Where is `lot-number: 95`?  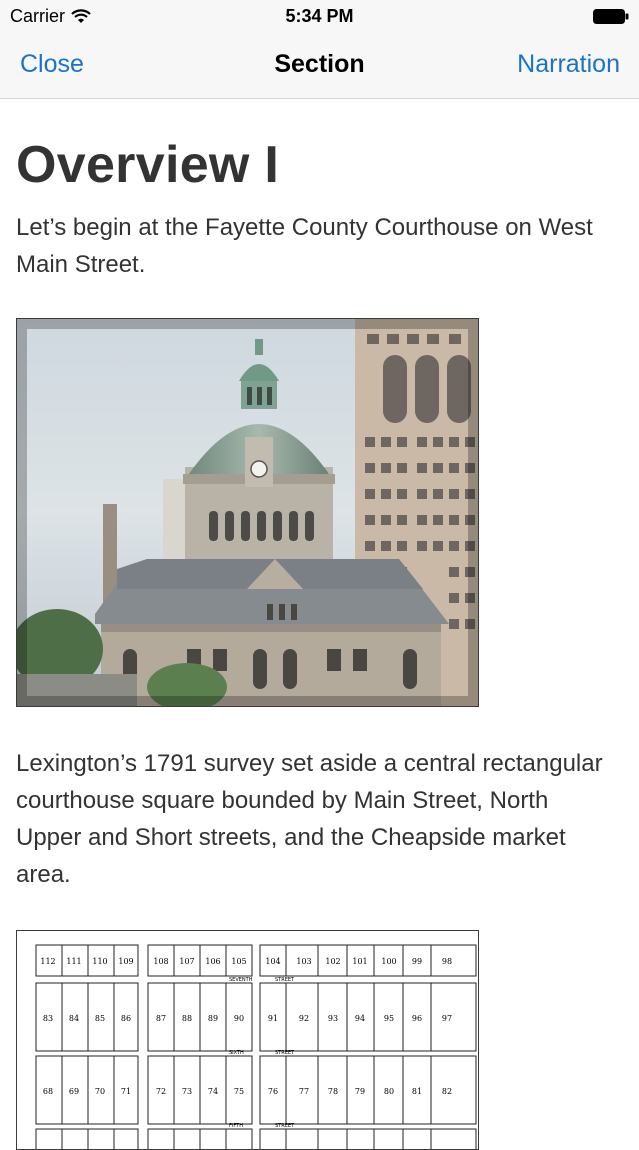
lot-number: 95 is located at coordinates (389, 1018).